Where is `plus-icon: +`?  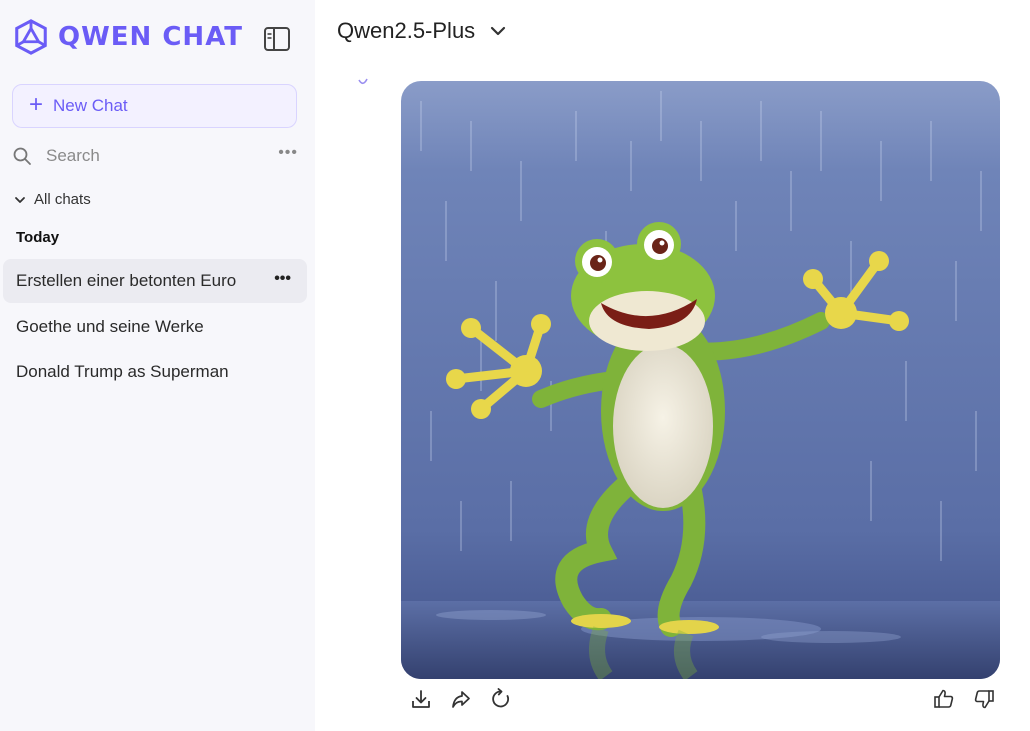
plus-icon: + is located at coordinates (36, 104).